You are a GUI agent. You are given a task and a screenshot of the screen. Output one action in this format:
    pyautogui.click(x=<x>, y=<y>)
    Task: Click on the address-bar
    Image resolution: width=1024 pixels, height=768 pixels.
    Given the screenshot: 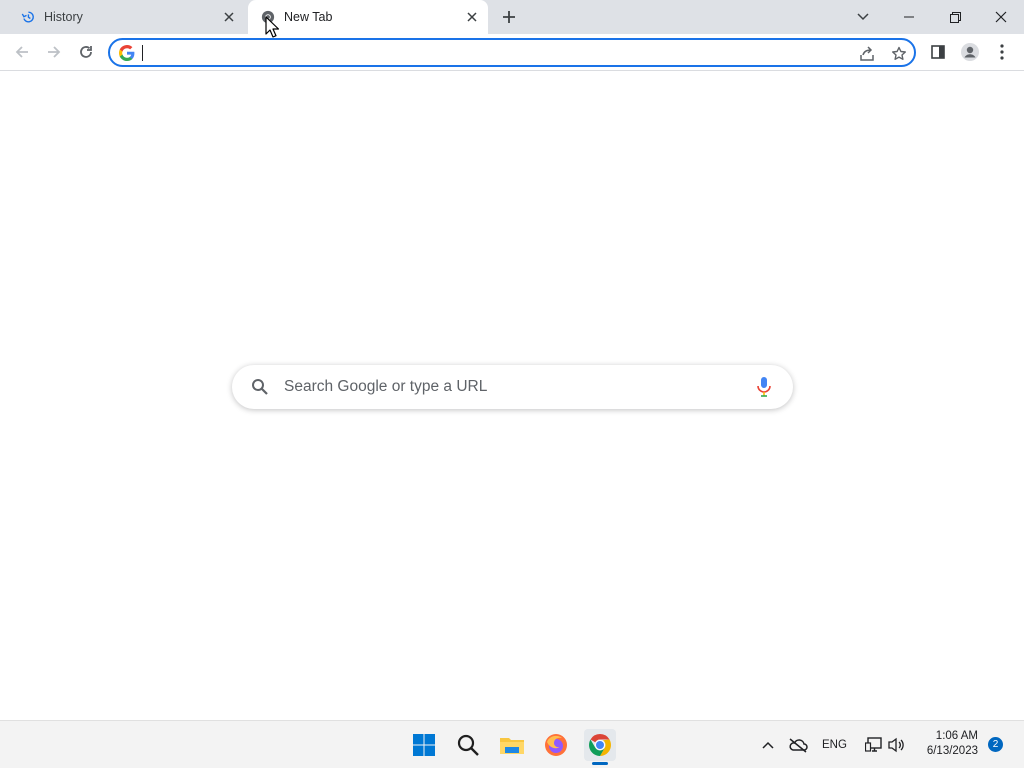 What is the action you would take?
    pyautogui.click(x=512, y=52)
    